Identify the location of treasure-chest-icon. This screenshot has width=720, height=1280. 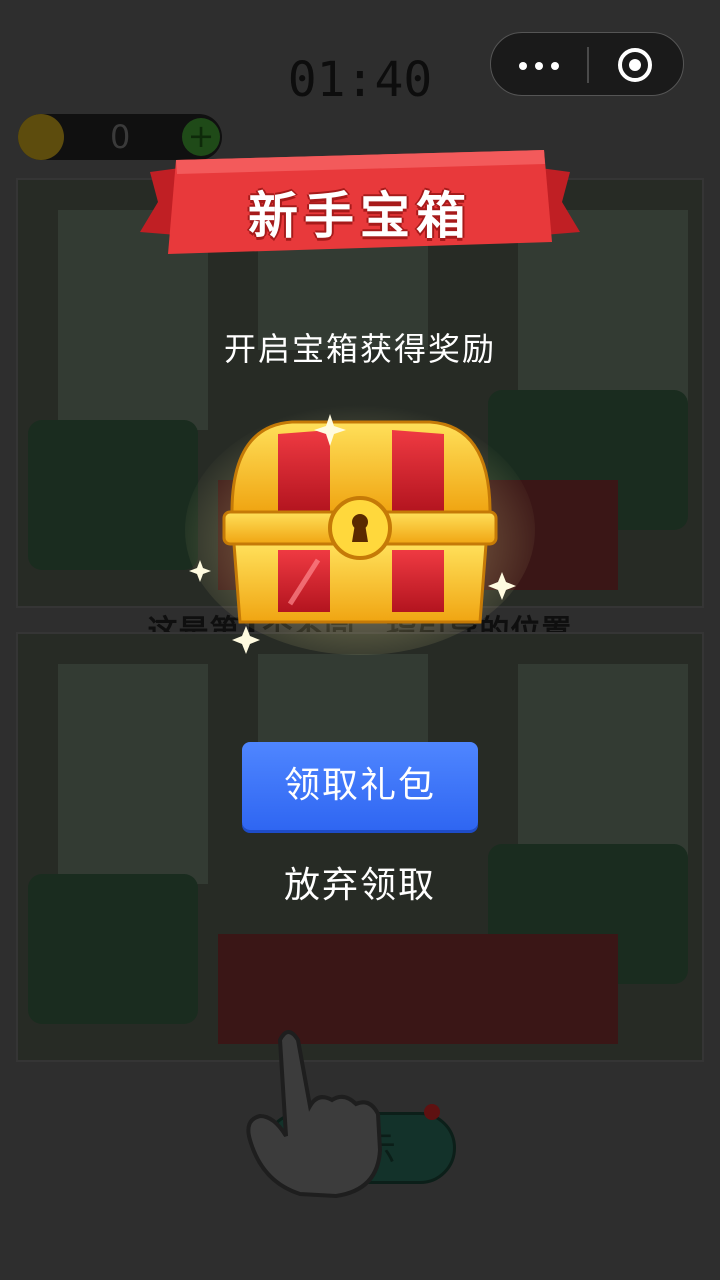
(360, 530).